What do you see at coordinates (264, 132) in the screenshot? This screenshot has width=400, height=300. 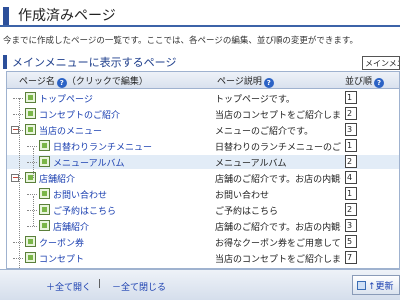 I see `page-description-cell: メニューのご紹介です。` at bounding box center [264, 132].